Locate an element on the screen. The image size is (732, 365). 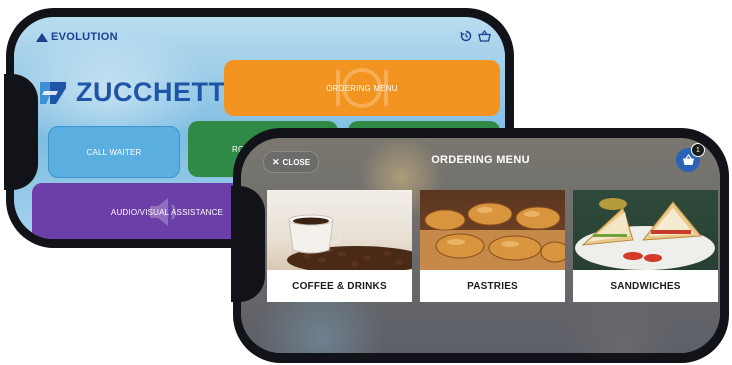
zucchetti-mark-icon is located at coordinates (53, 93).